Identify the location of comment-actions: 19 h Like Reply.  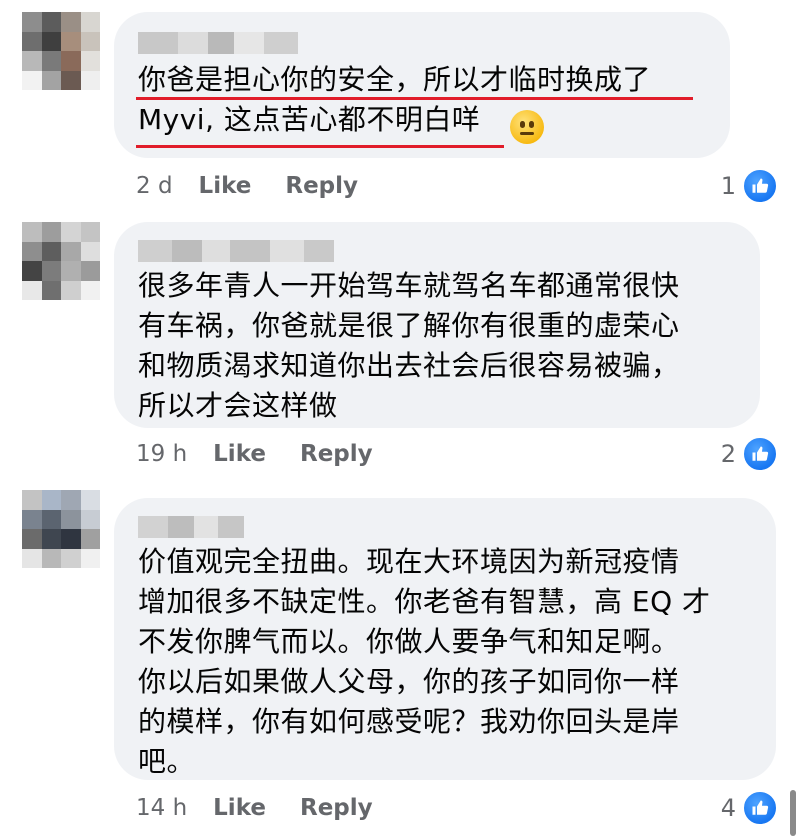
(271, 454).